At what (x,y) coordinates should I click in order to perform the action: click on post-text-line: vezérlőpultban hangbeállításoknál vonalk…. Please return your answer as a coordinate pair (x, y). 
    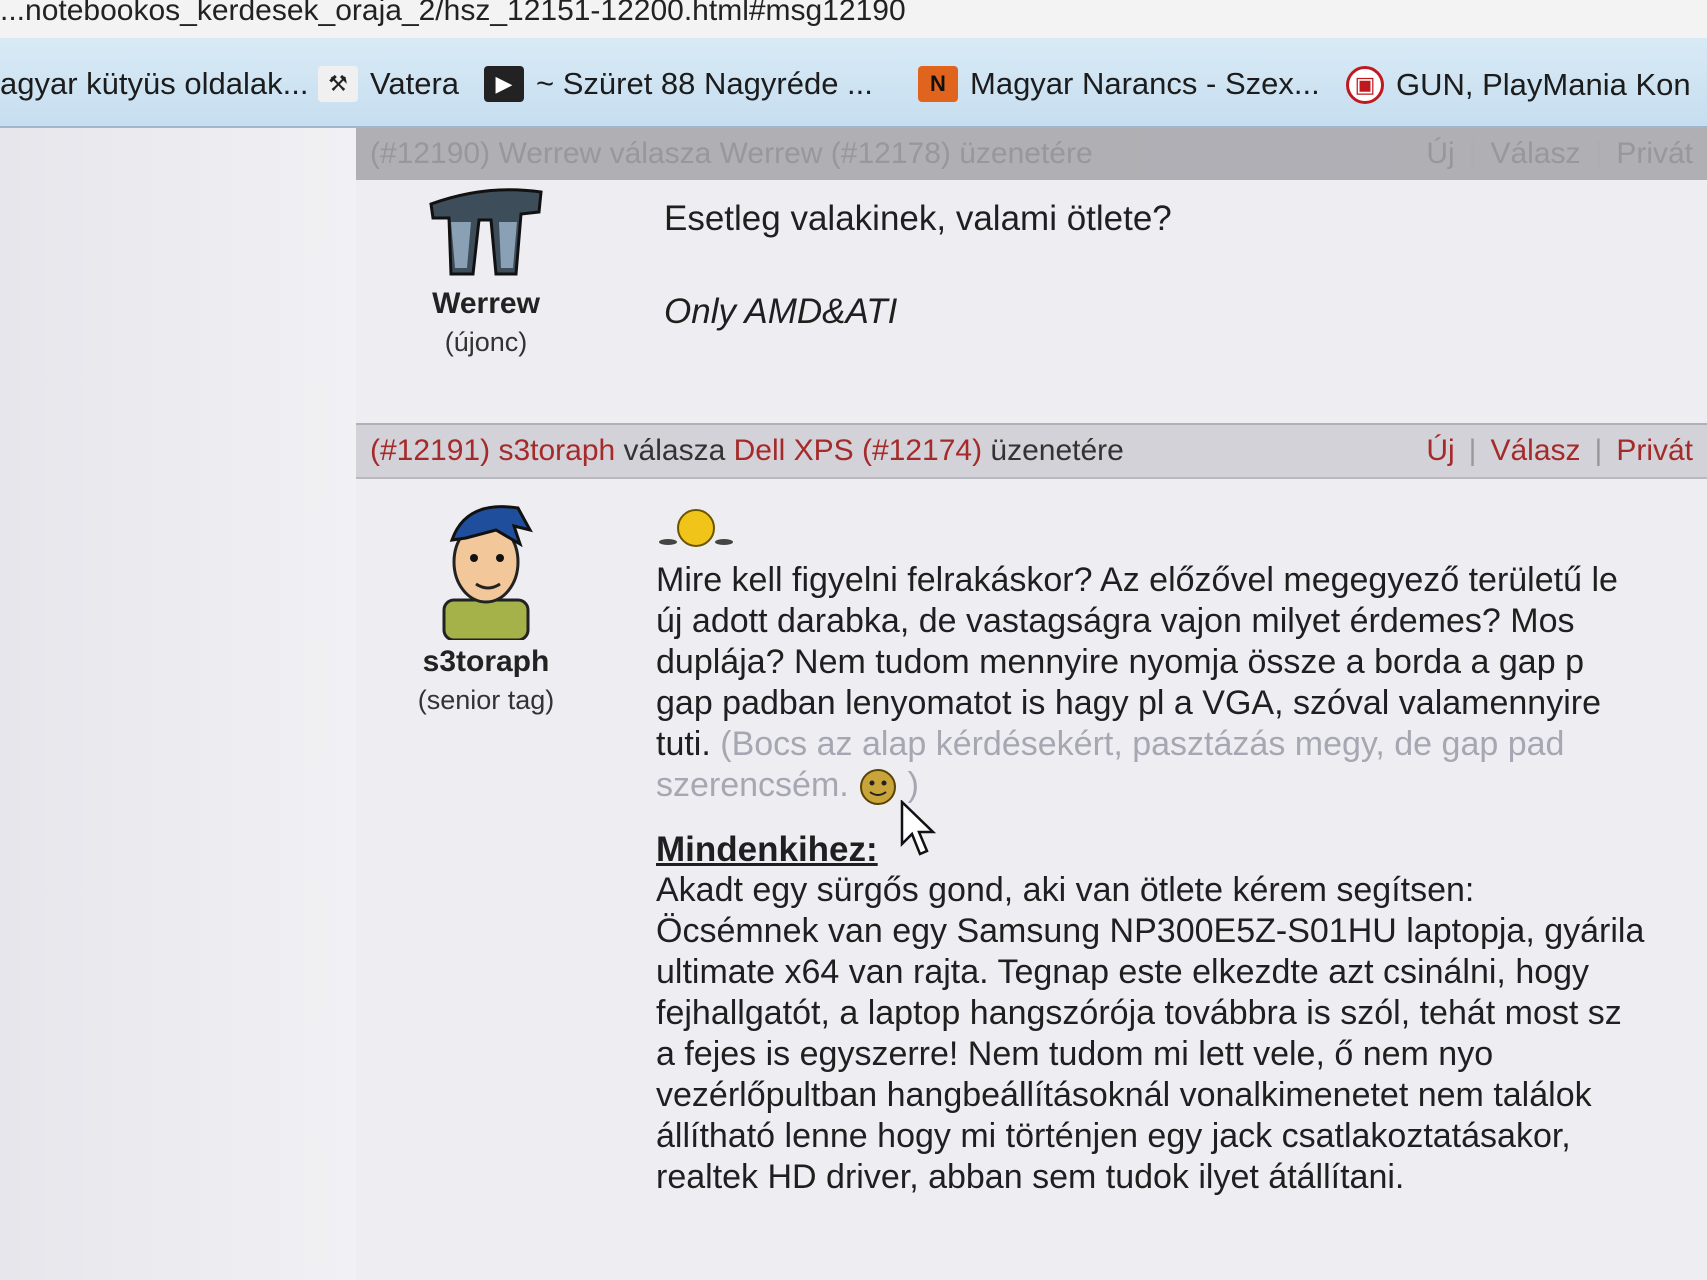
    Looking at the image, I should click on (1124, 1095).